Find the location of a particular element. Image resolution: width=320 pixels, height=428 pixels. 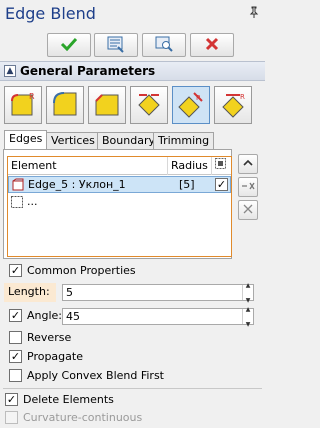

preview-button is located at coordinates (116, 45).